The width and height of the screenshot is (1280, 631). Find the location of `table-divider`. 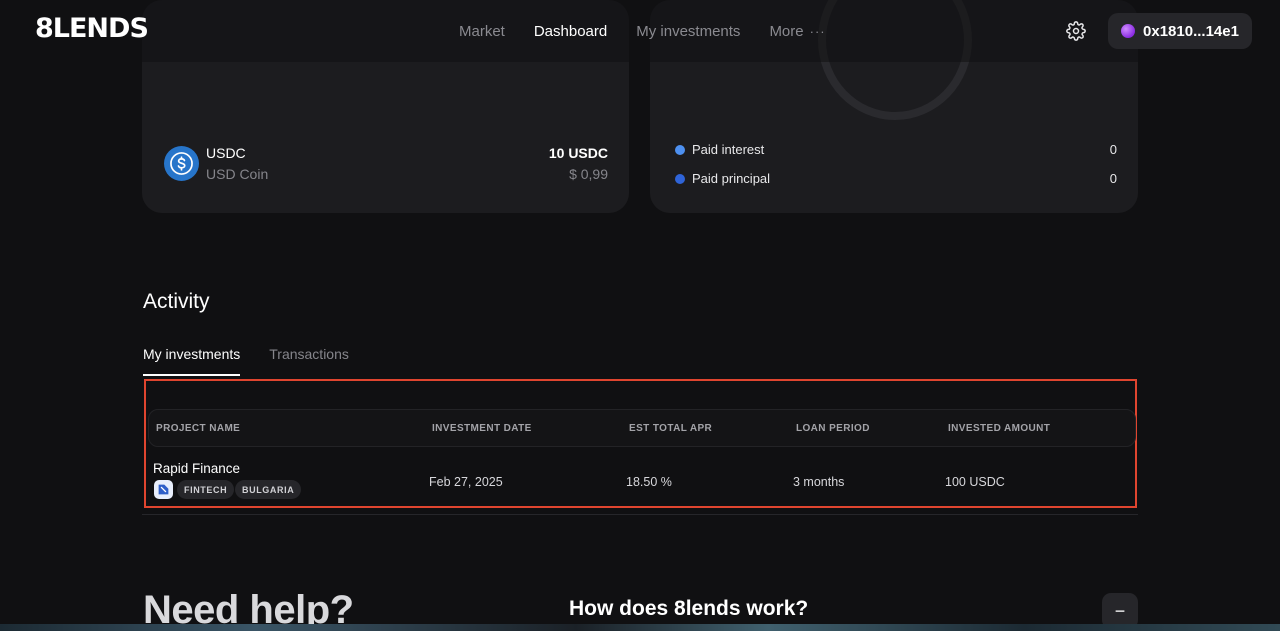

table-divider is located at coordinates (640, 514).